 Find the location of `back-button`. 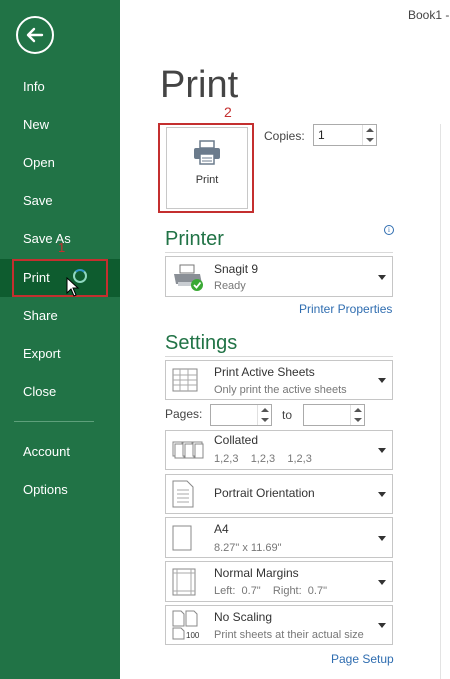

back-button is located at coordinates (35, 35).